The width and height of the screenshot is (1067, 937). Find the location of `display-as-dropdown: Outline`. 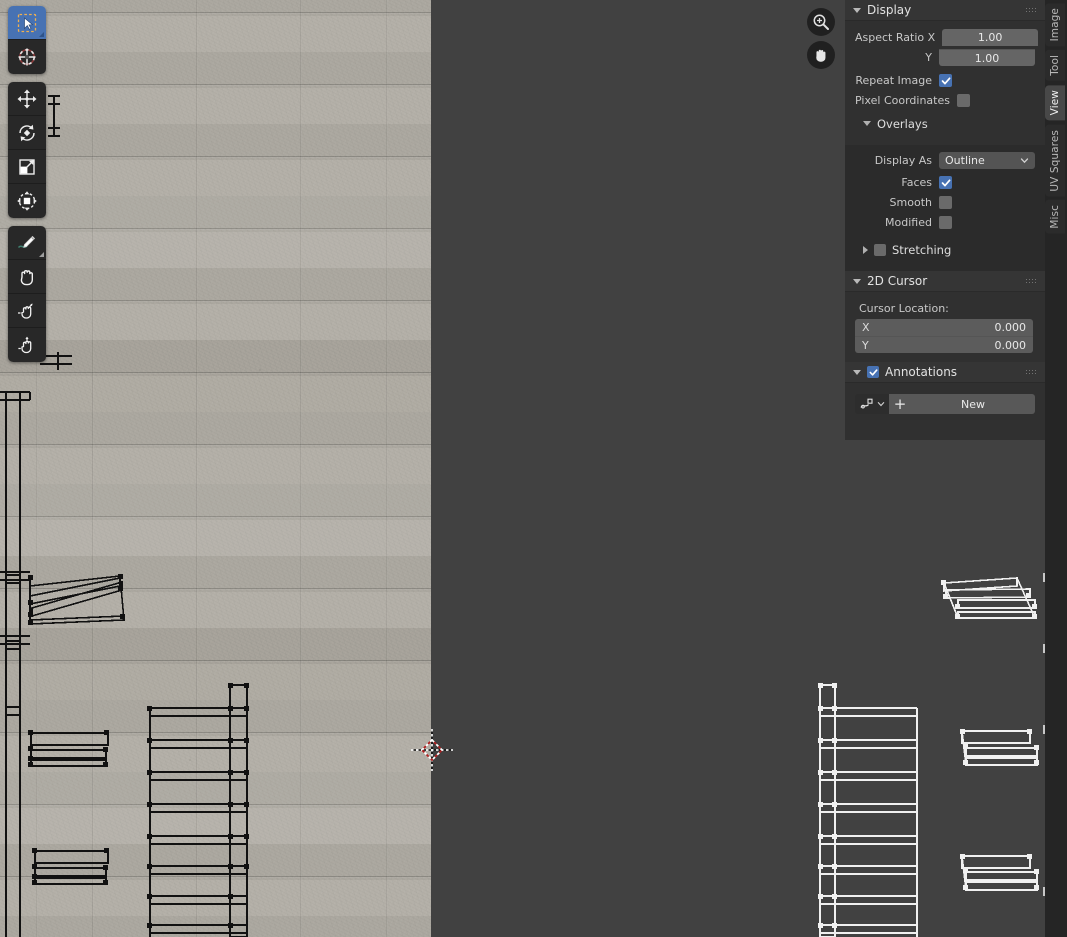

display-as-dropdown: Outline is located at coordinates (987, 160).